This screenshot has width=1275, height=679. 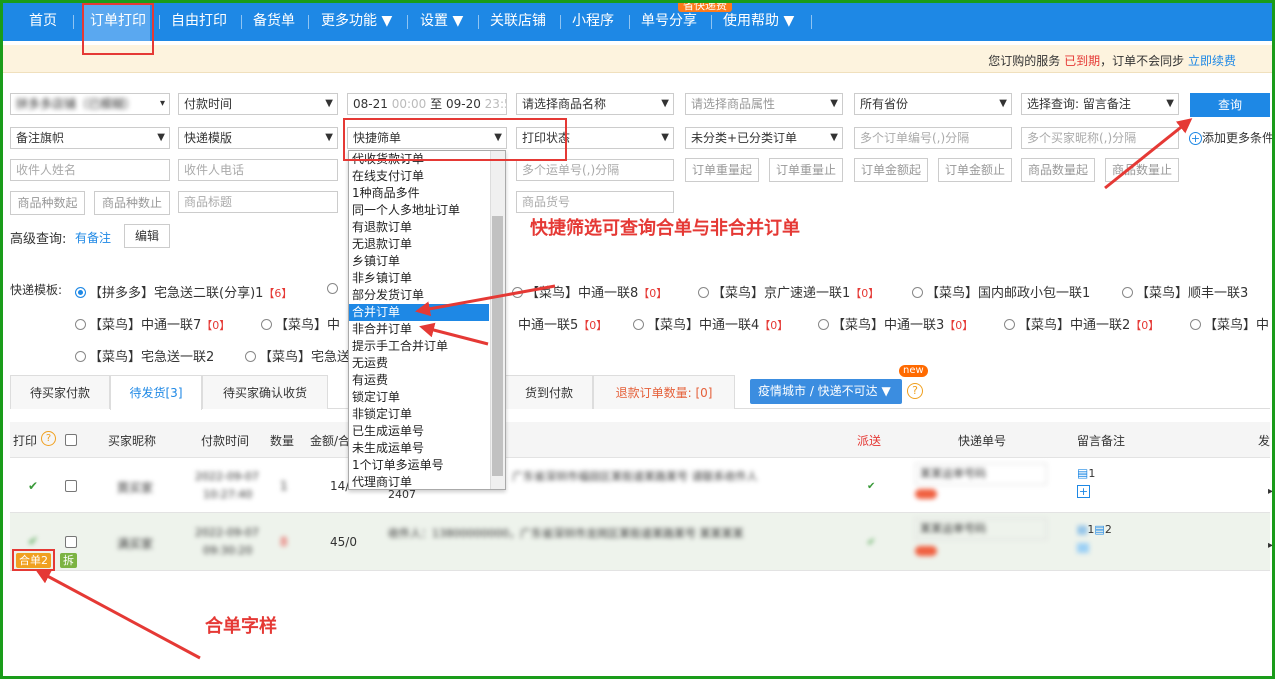 I want to click on query-type-select: 选择查询: 留言备注 ▼, so click(x=1100, y=104).